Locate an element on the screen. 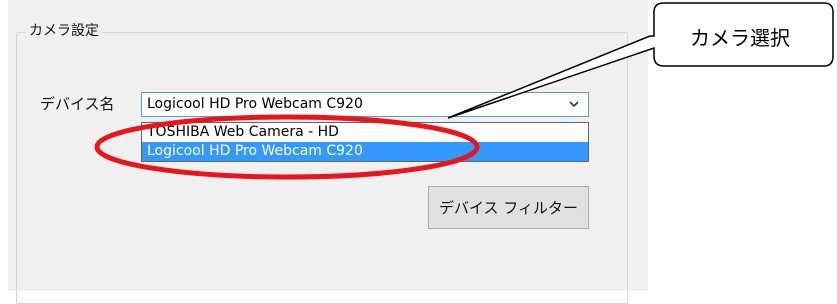 This screenshot has height=304, width=837. highlight-ellipse is located at coordinates (287, 147).